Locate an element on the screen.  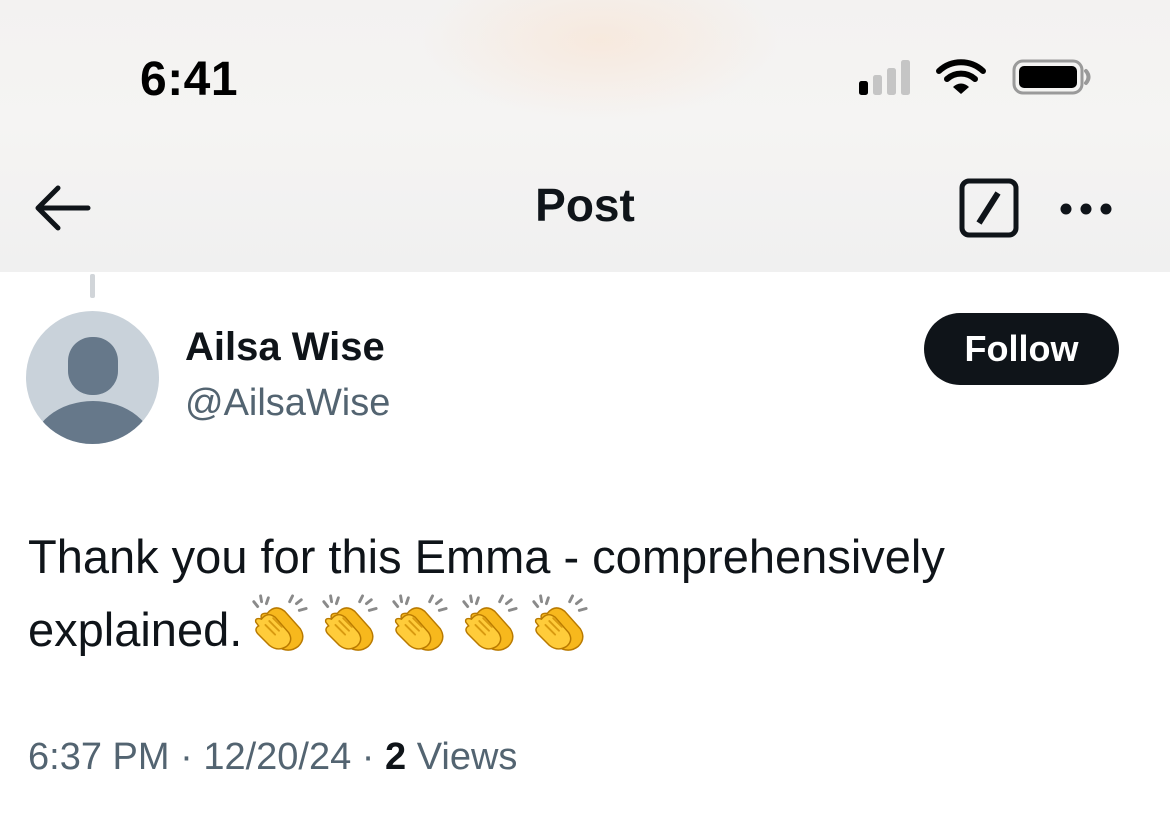
views-count: 2 is located at coordinates (395, 757).